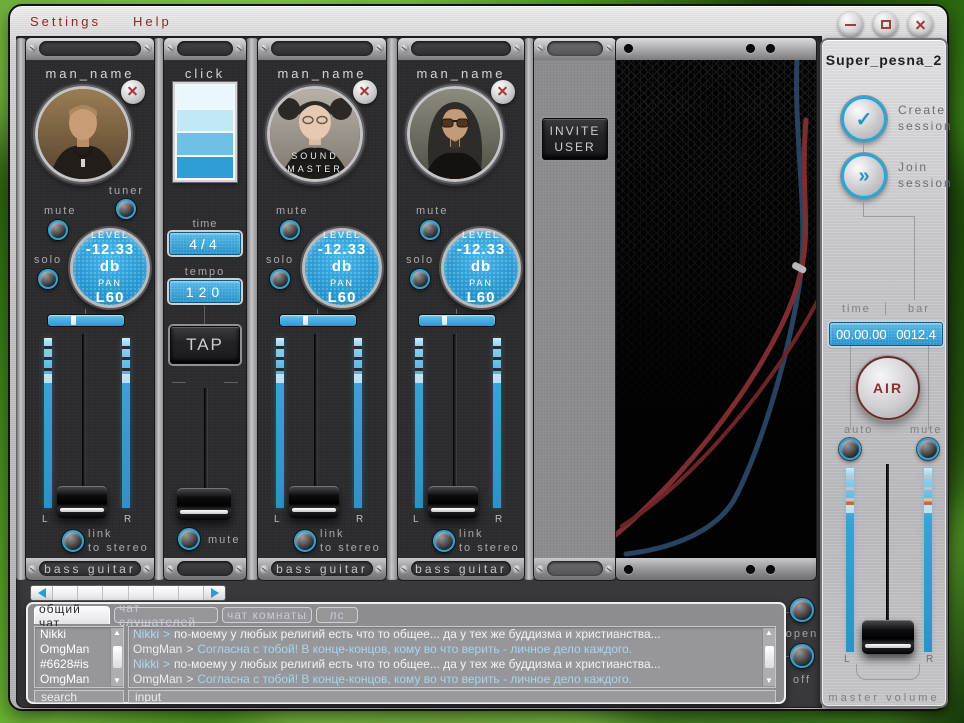 Image resolution: width=964 pixels, height=723 pixels. Describe the element at coordinates (452, 696) in the screenshot. I see `chat-message-input` at that location.